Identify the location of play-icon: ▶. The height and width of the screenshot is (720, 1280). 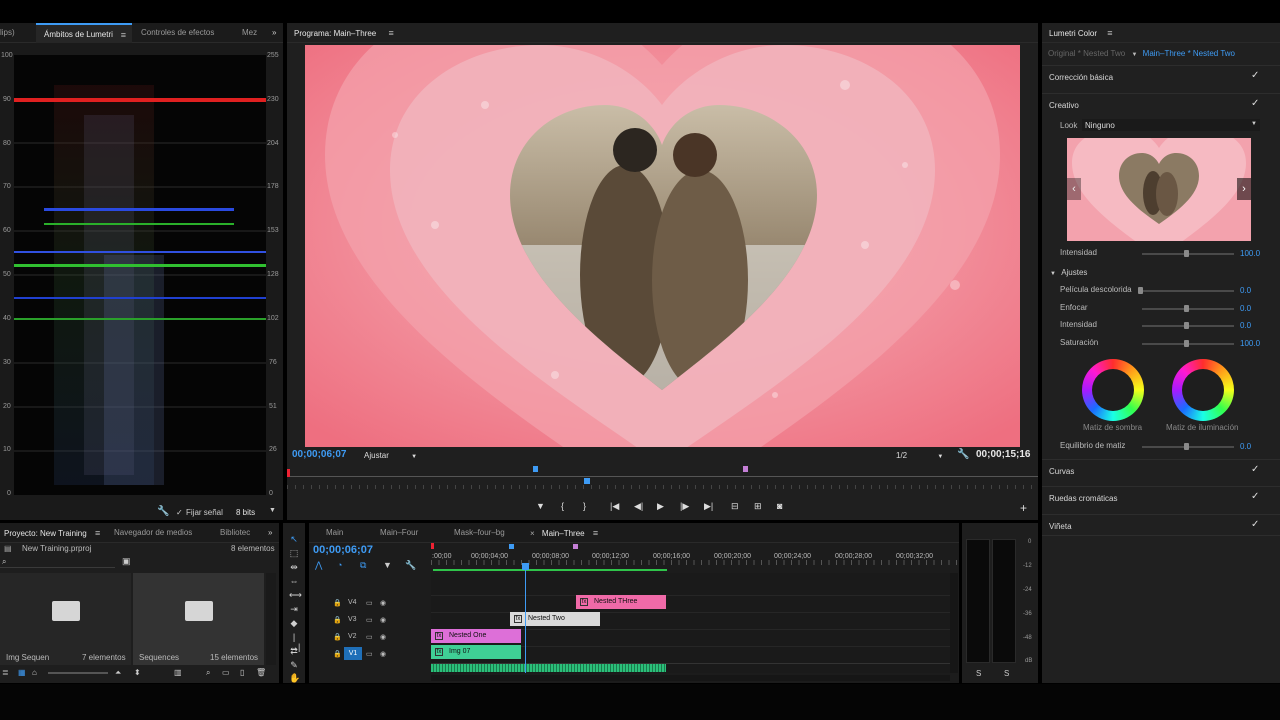
(660, 506).